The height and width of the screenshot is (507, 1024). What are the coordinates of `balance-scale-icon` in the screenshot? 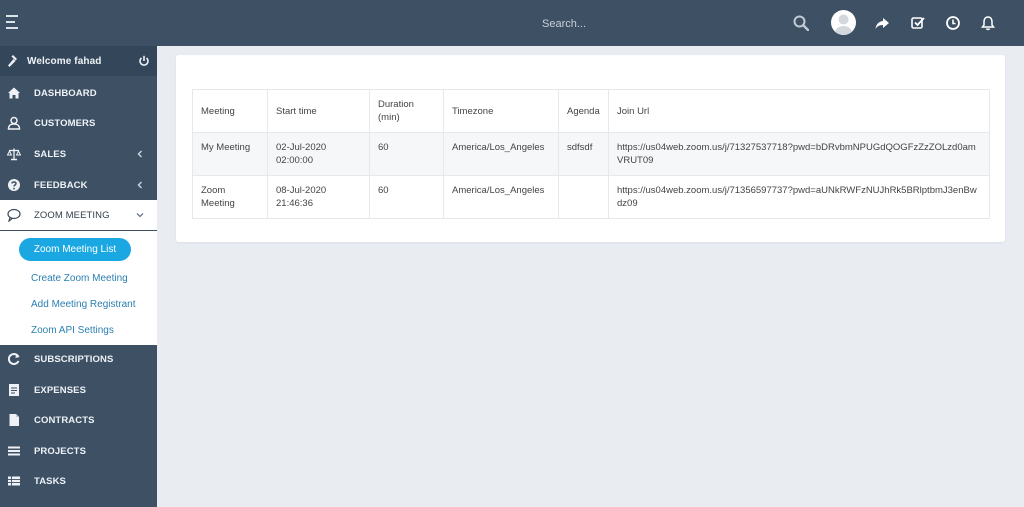 It's located at (14, 154).